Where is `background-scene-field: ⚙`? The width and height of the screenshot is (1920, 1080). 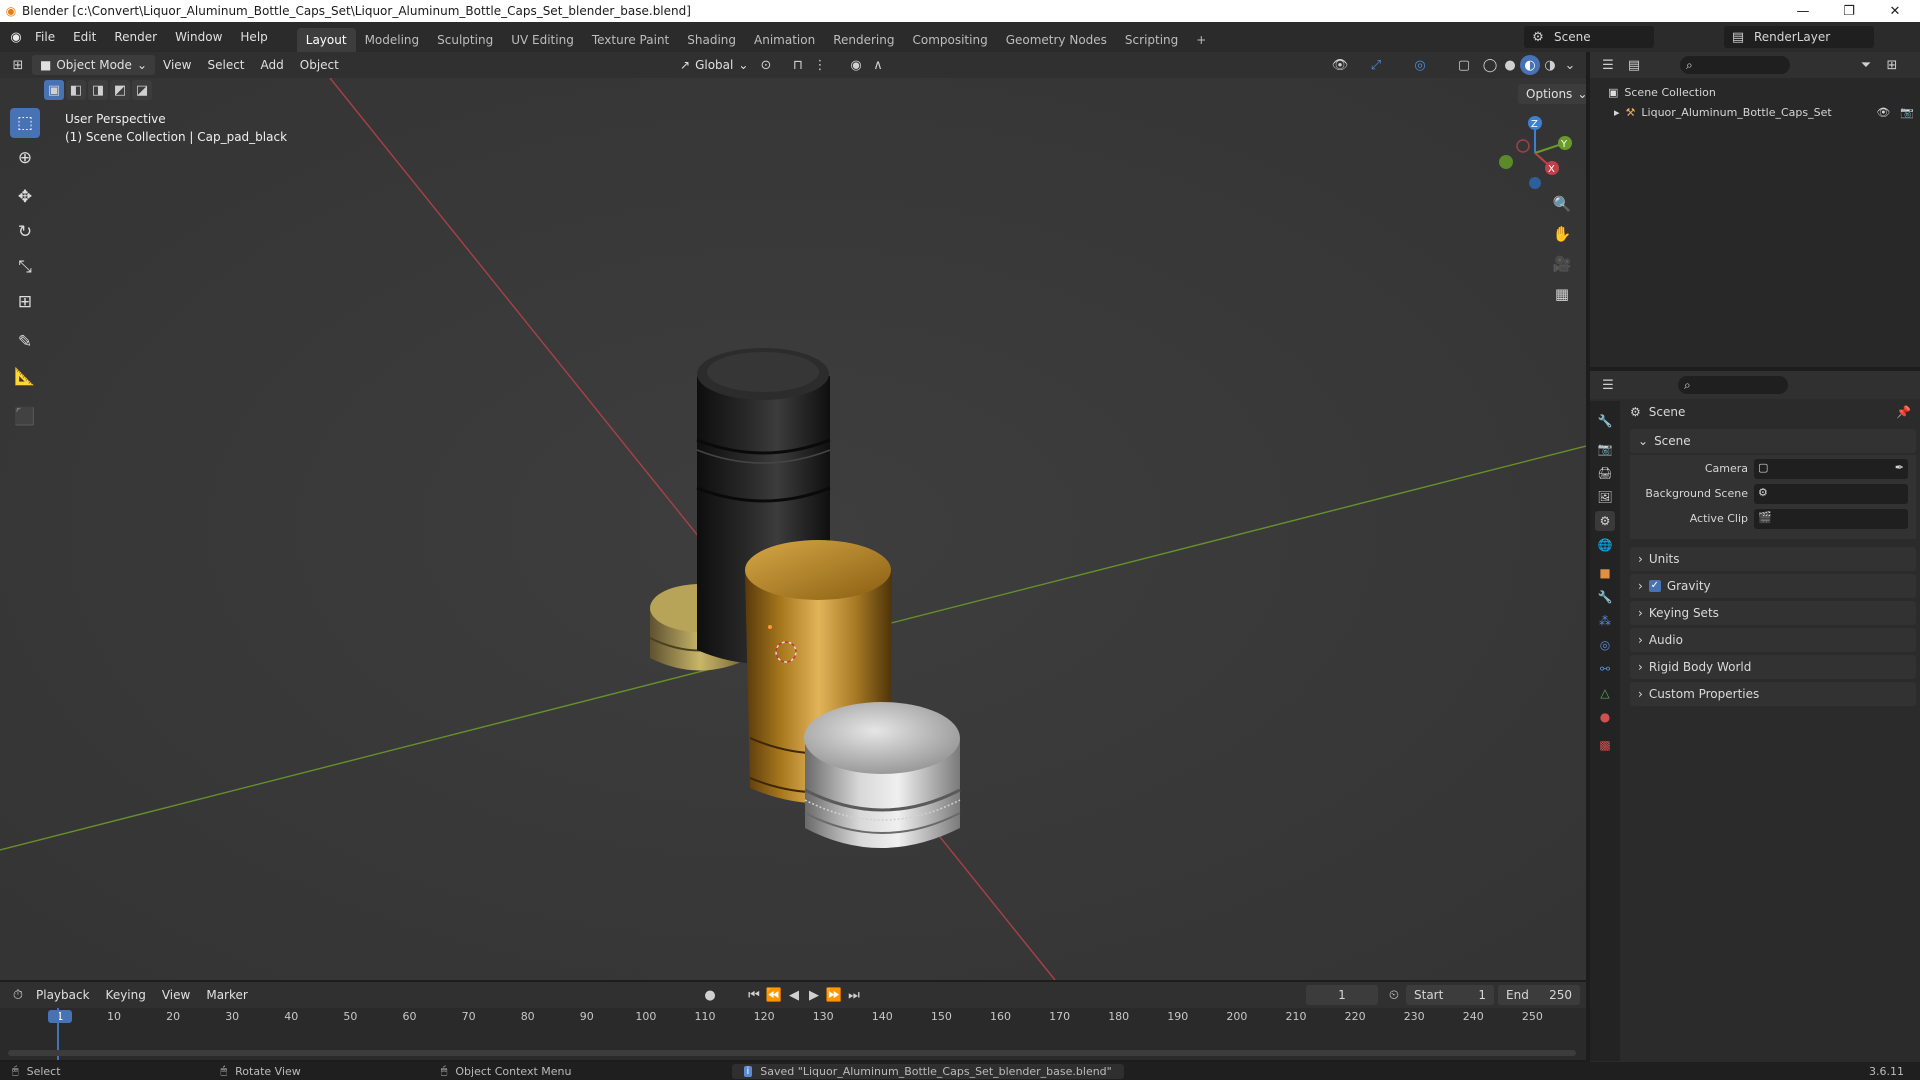 background-scene-field: ⚙ is located at coordinates (1831, 494).